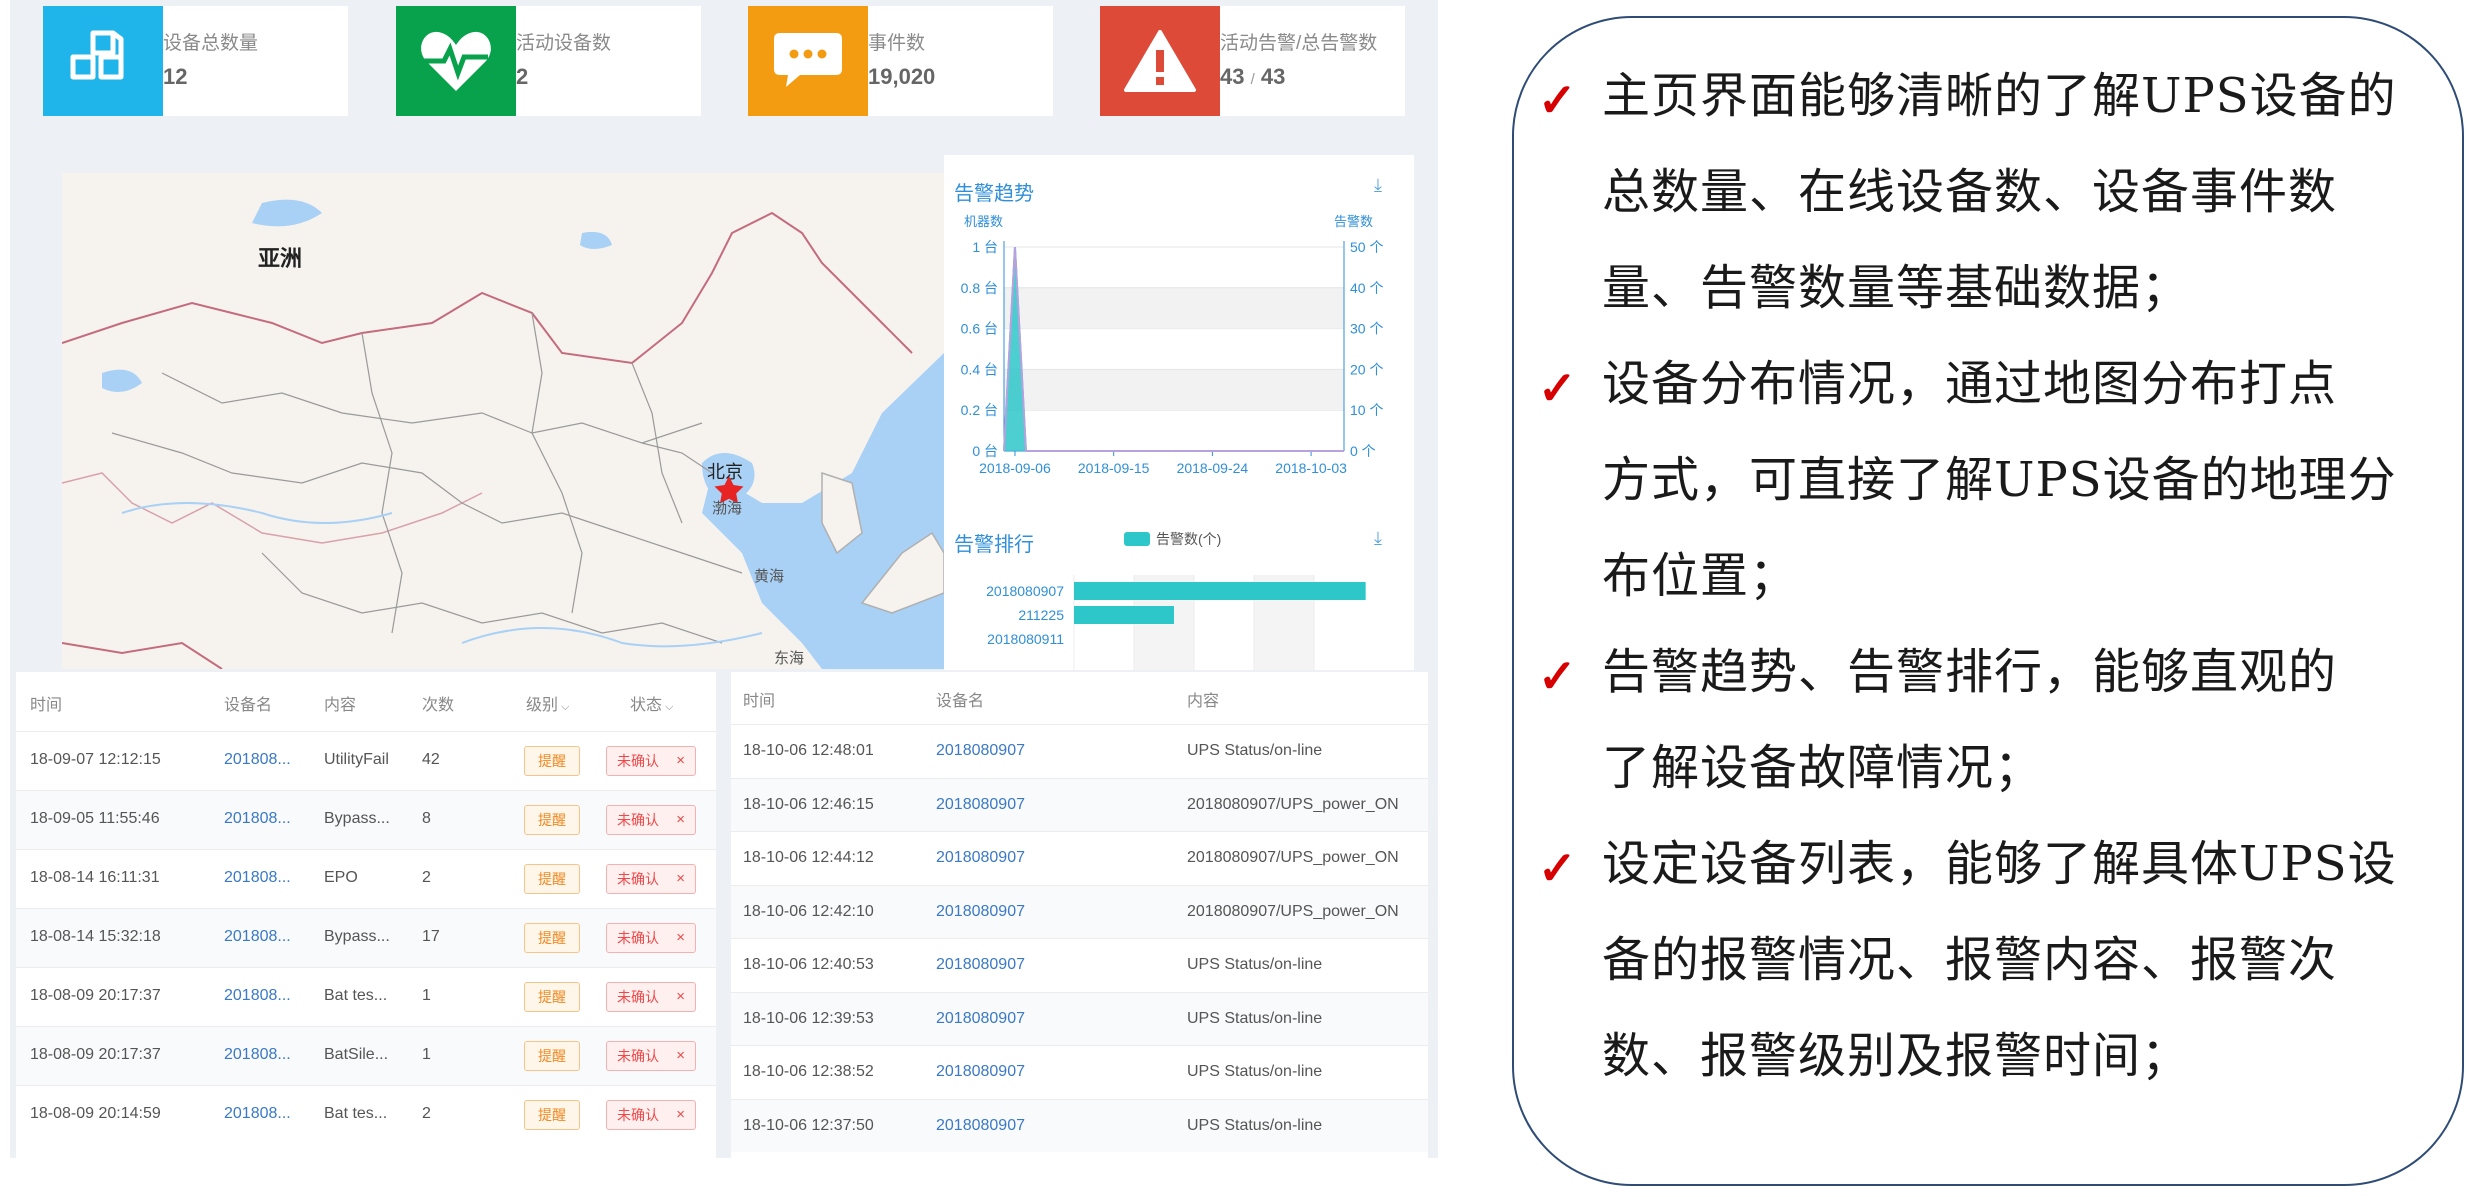  What do you see at coordinates (769, 576) in the screenshot?
I see `sea-label: 黄海` at bounding box center [769, 576].